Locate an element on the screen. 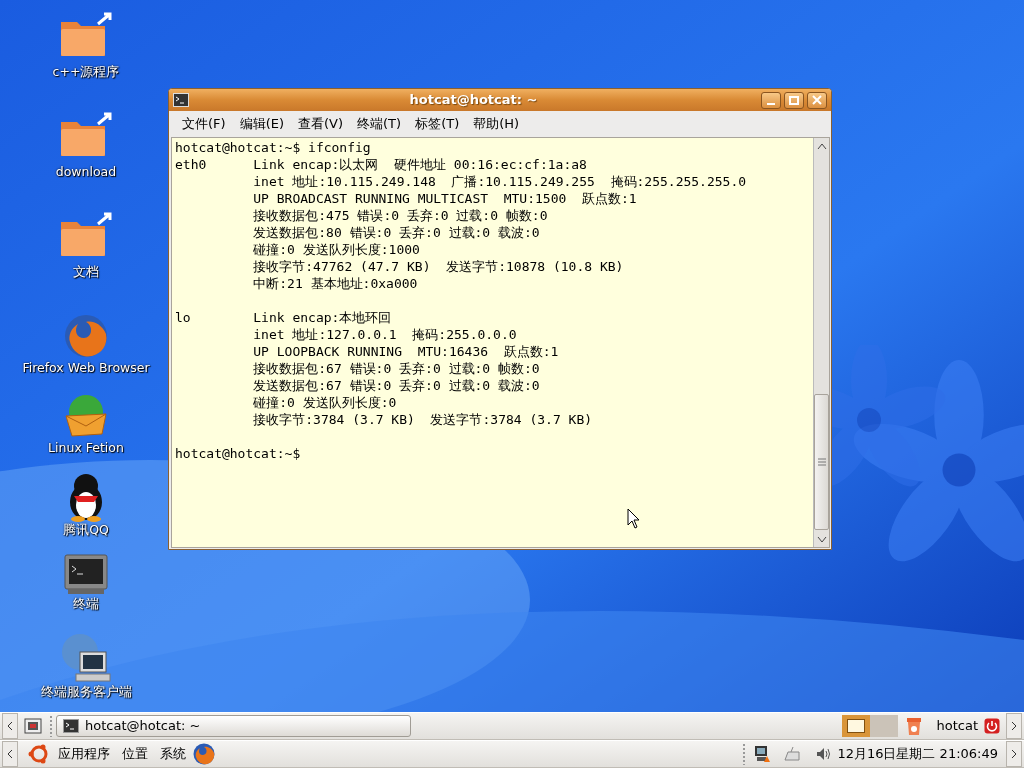  panel-menu: 系统 is located at coordinates (173, 754).